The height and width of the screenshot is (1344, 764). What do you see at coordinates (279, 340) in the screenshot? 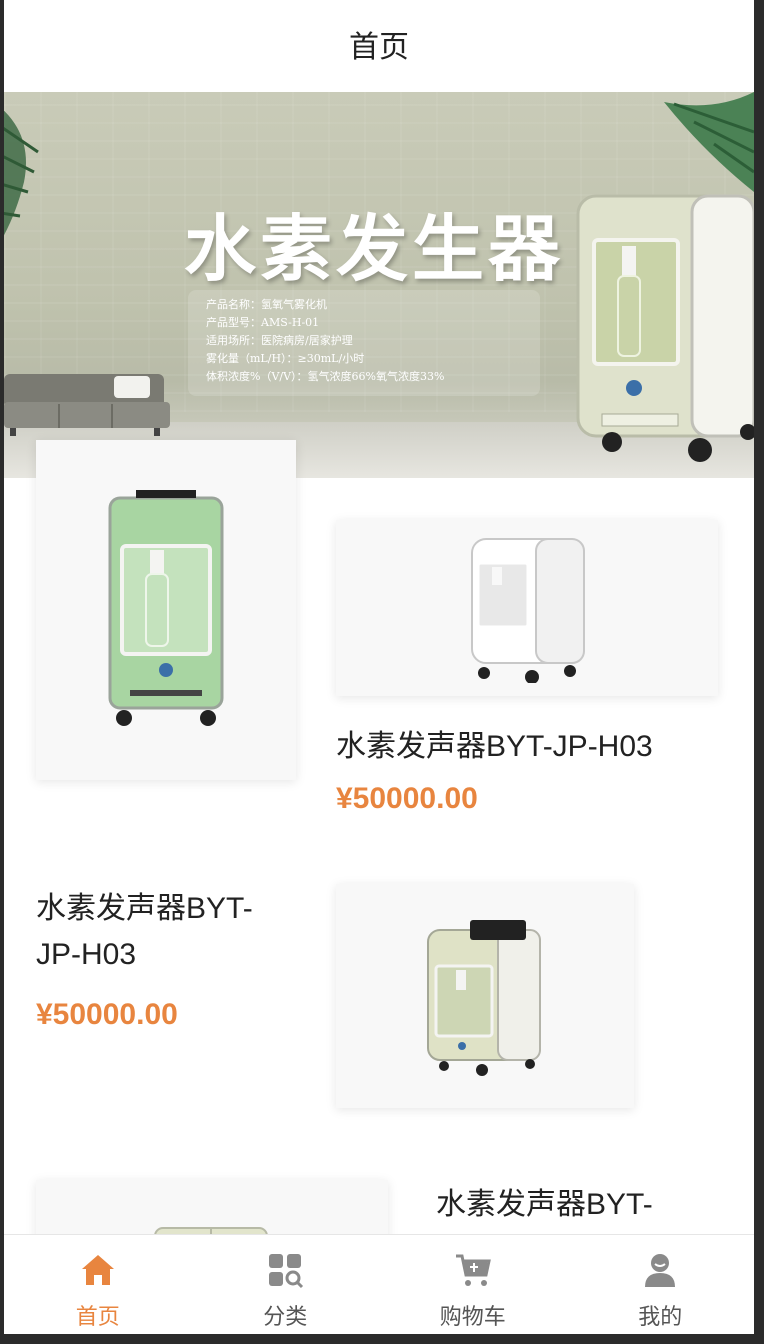
I see `spec-line-place: 适用场所：医院病房/居家护理` at bounding box center [279, 340].